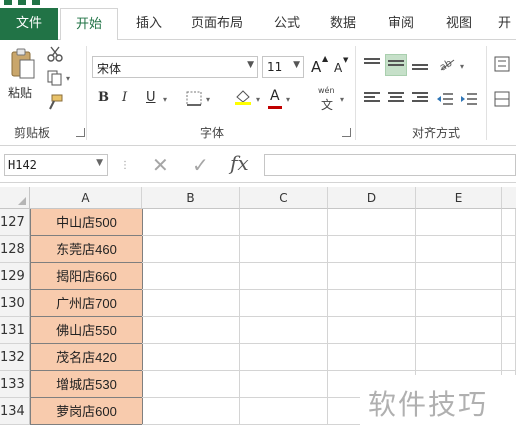 This screenshot has width=516, height=435. What do you see at coordinates (124, 97) in the screenshot?
I see `italic-button: I` at bounding box center [124, 97].